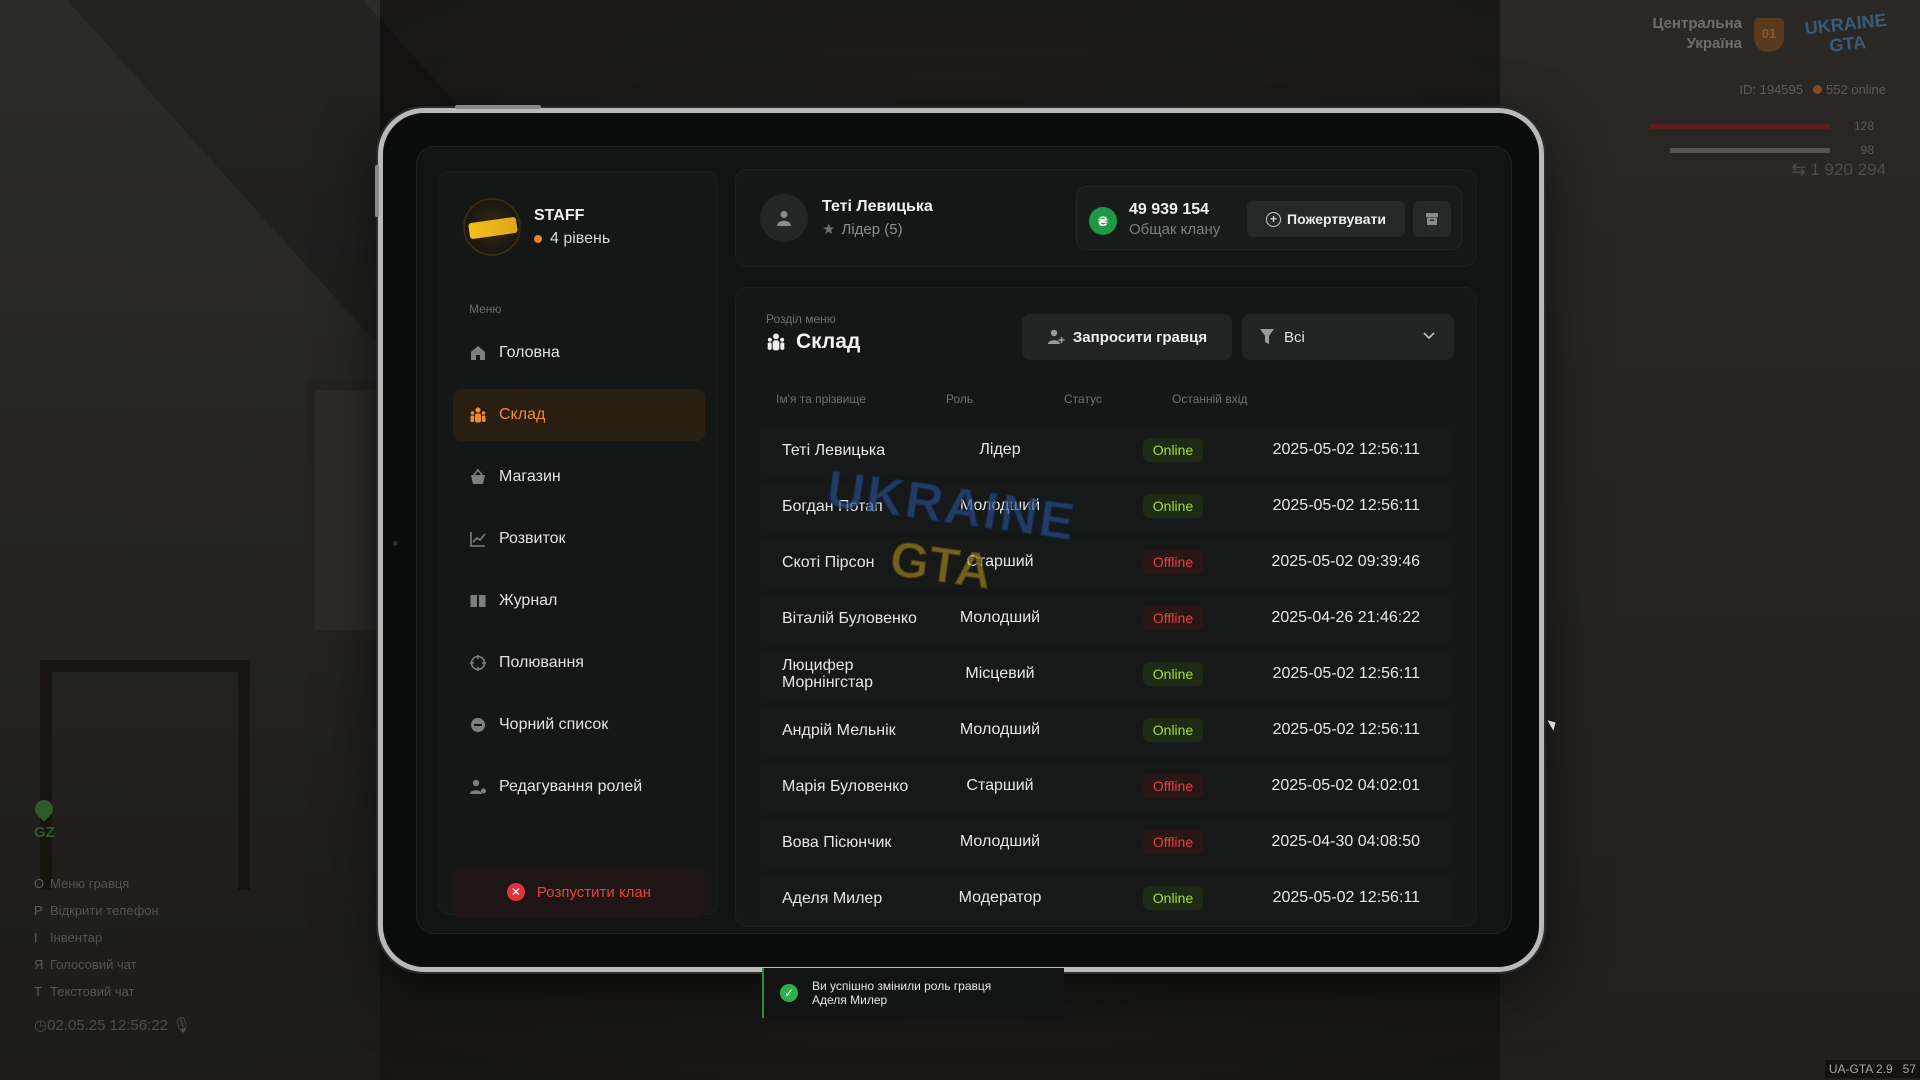  I want to click on mouse-cursor-icon, so click(1553, 724).